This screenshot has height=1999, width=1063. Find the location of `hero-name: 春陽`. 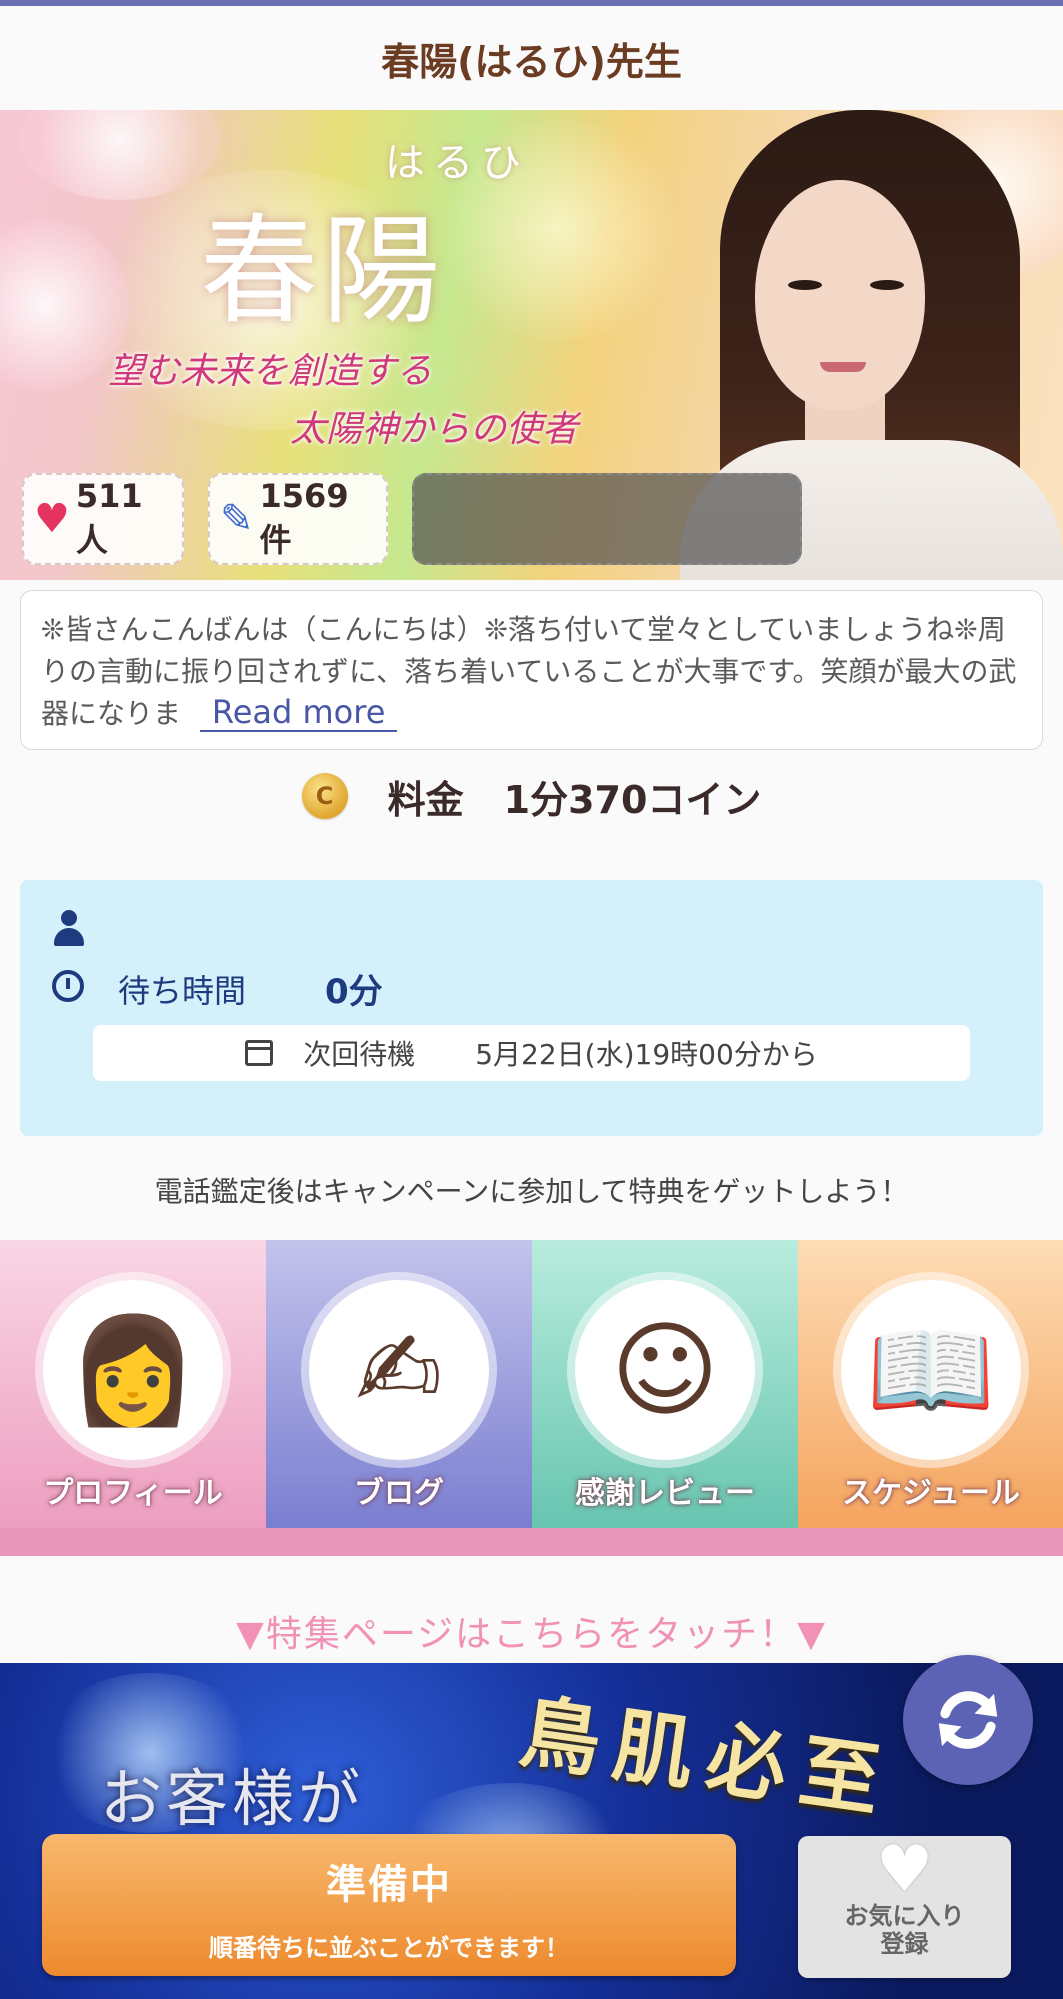

hero-name: 春陽 is located at coordinates (322, 271).